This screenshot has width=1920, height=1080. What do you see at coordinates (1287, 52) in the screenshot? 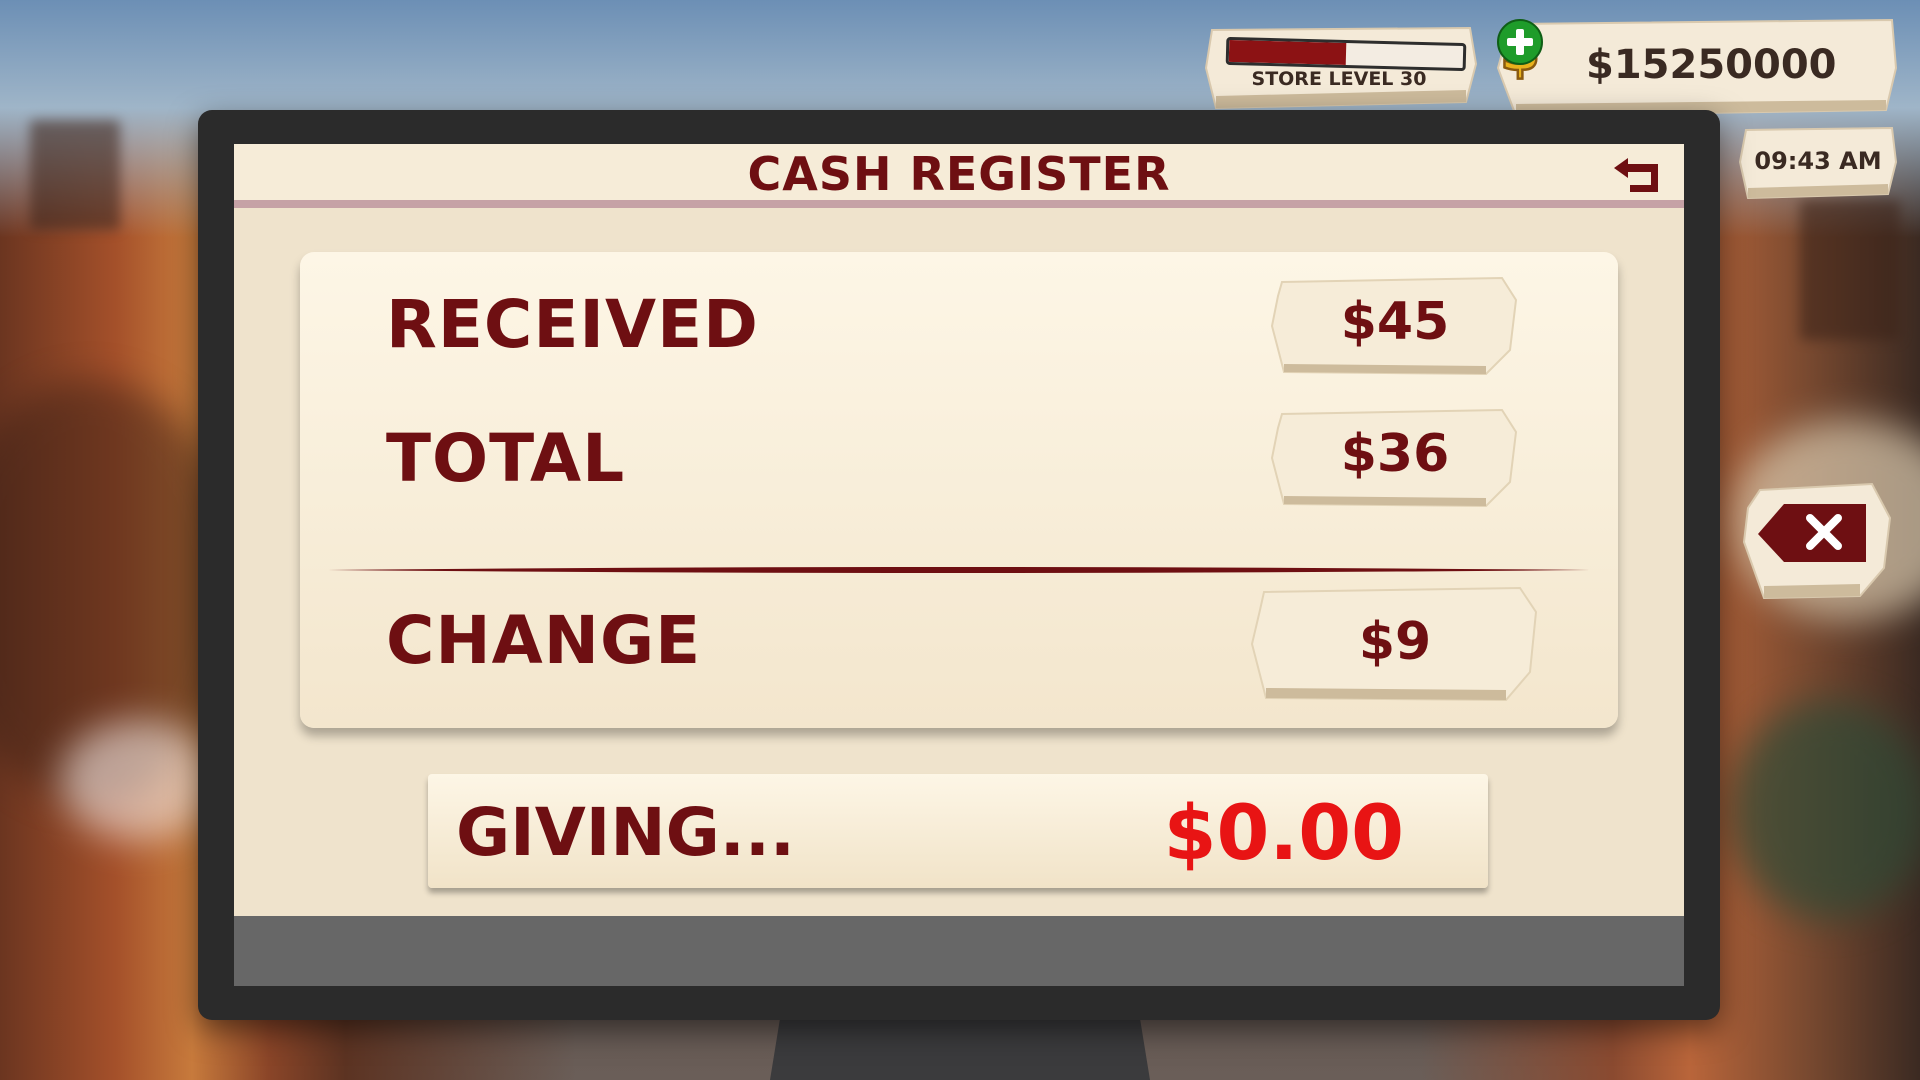
I see `store-level-progress-fill` at bounding box center [1287, 52].